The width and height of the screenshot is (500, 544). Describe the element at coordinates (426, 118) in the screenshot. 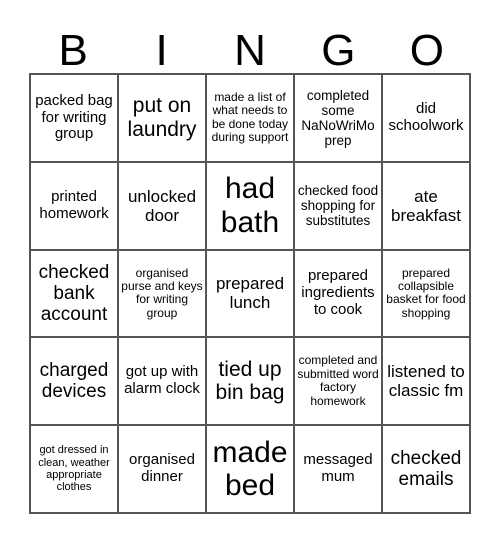

I see `bingo-cell: did schoolwork` at that location.